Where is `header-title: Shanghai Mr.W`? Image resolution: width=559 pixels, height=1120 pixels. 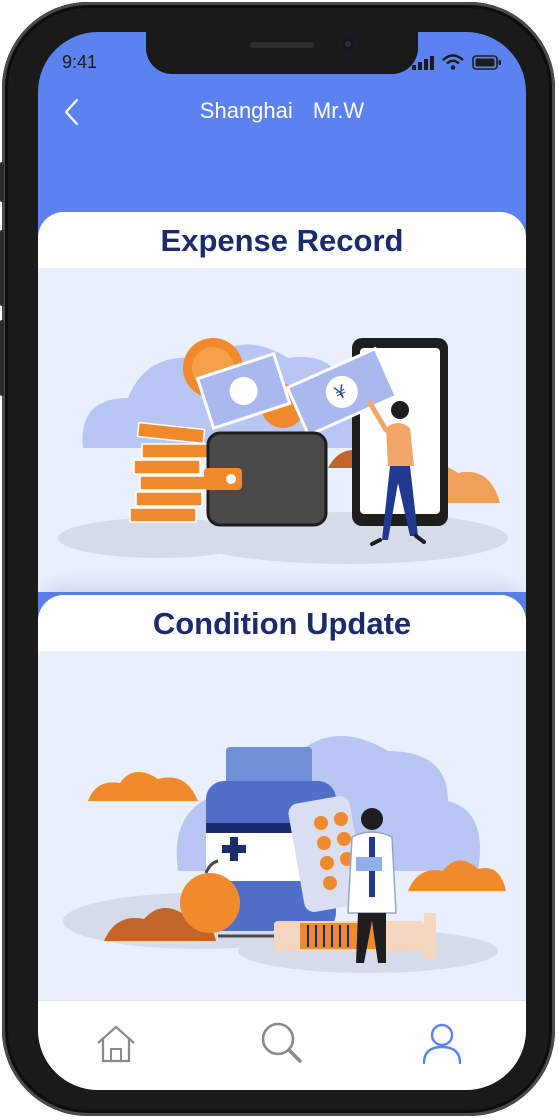
header-title: Shanghai Mr.W is located at coordinates (282, 110).